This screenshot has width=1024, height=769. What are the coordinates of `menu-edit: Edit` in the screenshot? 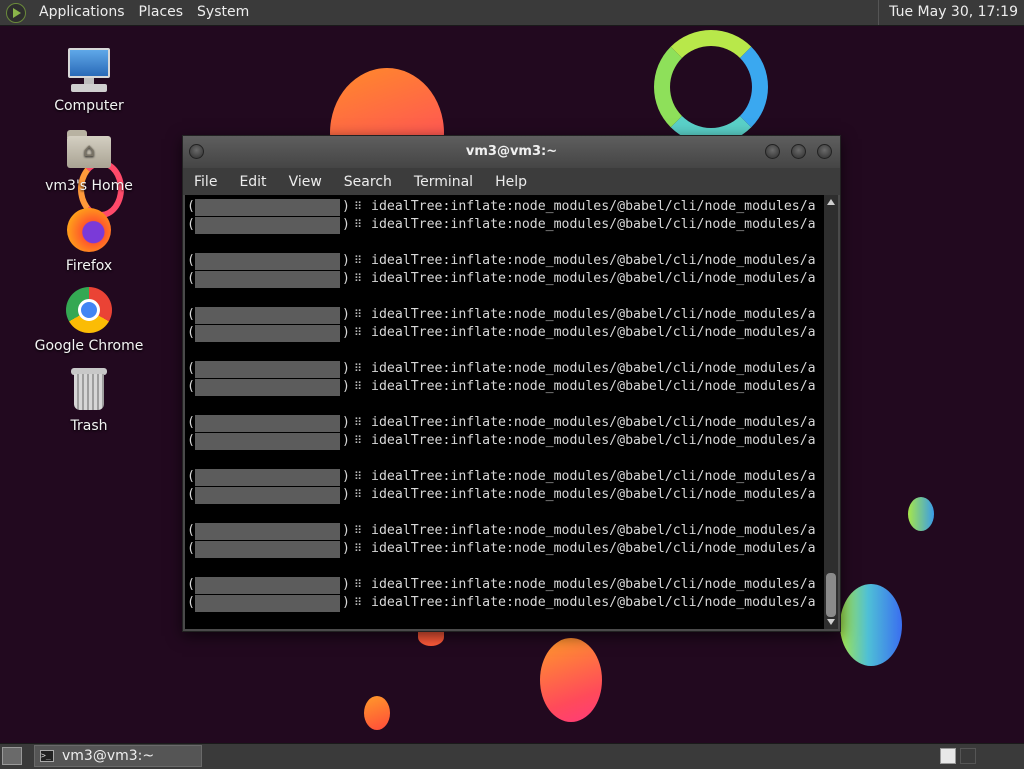 It's located at (252, 182).